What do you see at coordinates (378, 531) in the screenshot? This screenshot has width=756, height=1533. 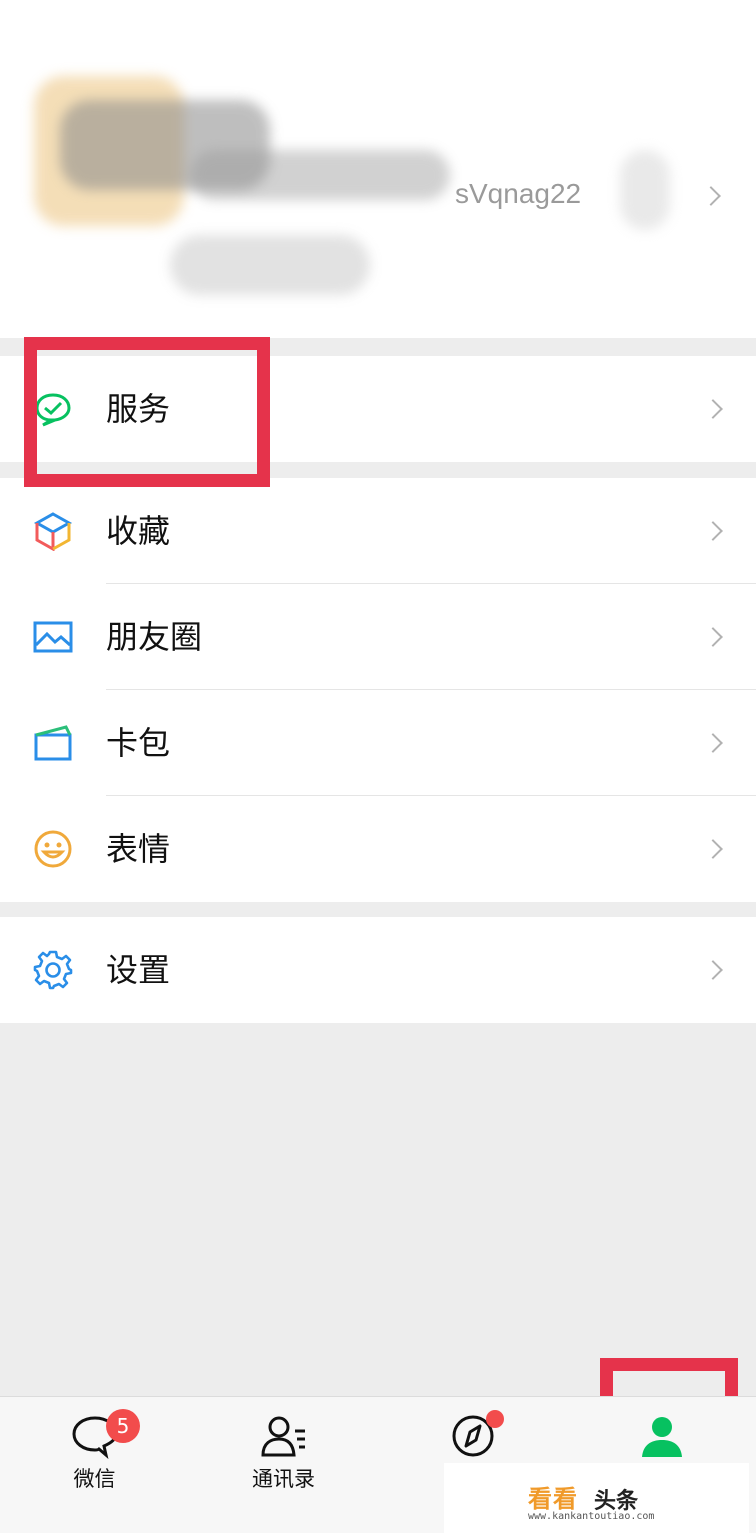 I see `menu-item-favorites: 收藏` at bounding box center [378, 531].